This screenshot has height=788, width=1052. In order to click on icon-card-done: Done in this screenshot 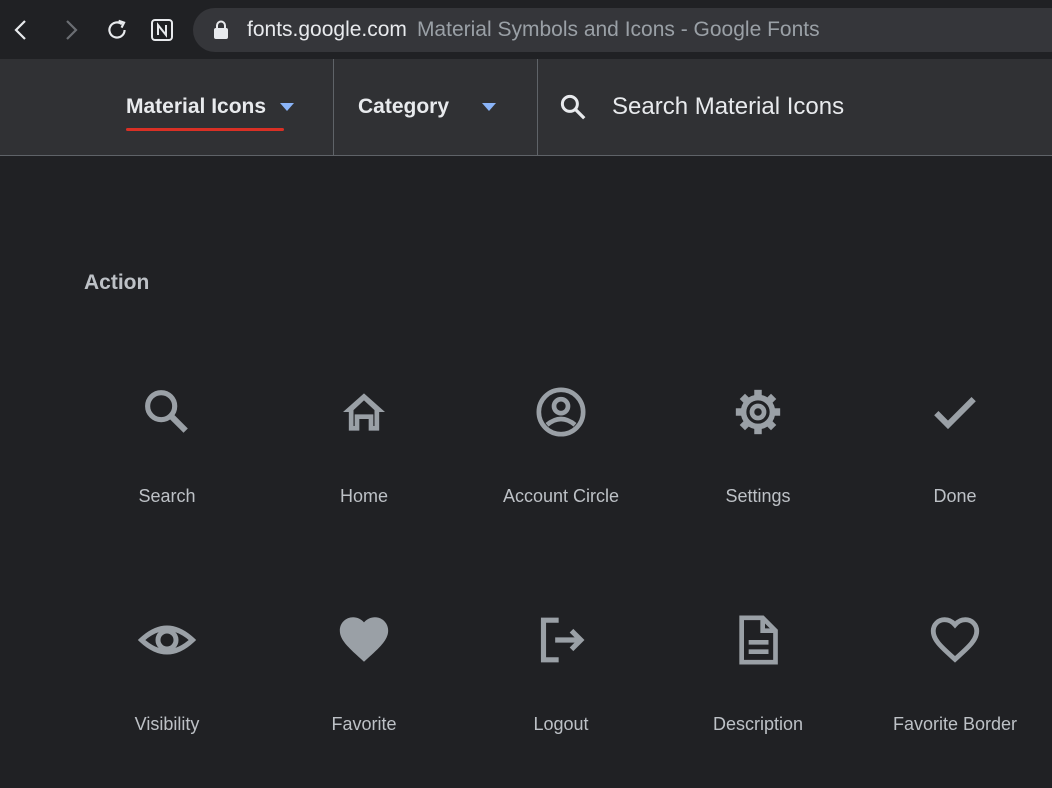, I will do `click(954, 460)`.